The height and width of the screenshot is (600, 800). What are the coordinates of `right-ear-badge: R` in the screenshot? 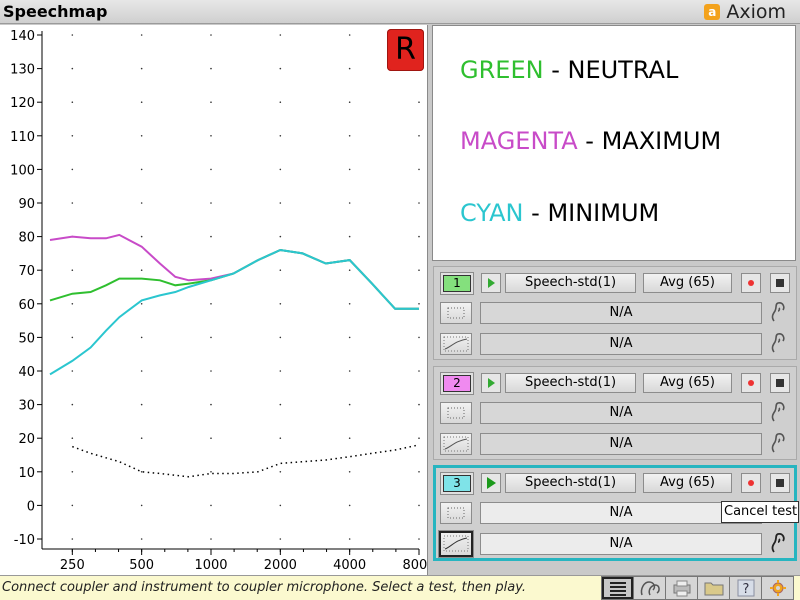 It's located at (405, 50).